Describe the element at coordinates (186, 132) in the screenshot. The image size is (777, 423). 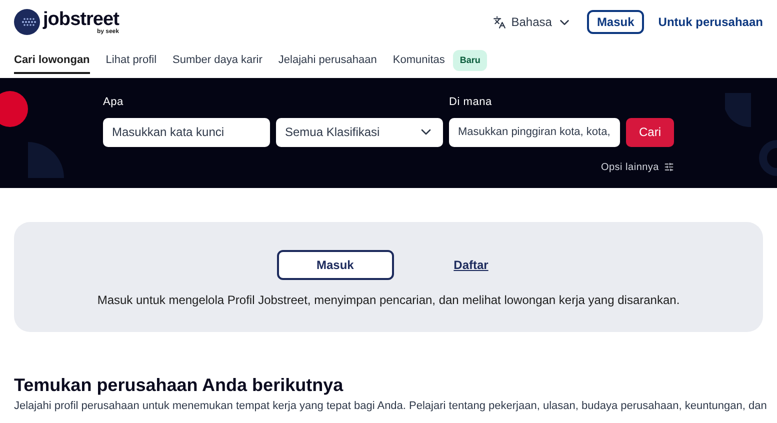
I see `keyword-input: Masukkan kata kunci` at that location.